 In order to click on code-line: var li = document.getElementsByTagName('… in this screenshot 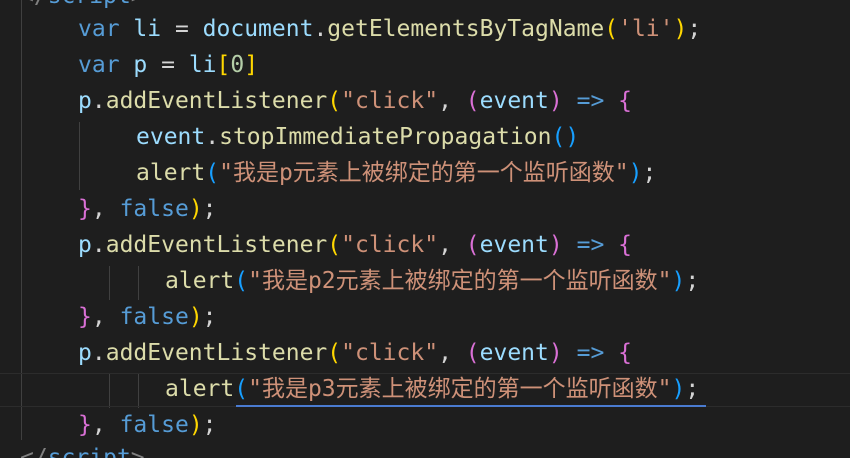, I will do `click(389, 29)`.